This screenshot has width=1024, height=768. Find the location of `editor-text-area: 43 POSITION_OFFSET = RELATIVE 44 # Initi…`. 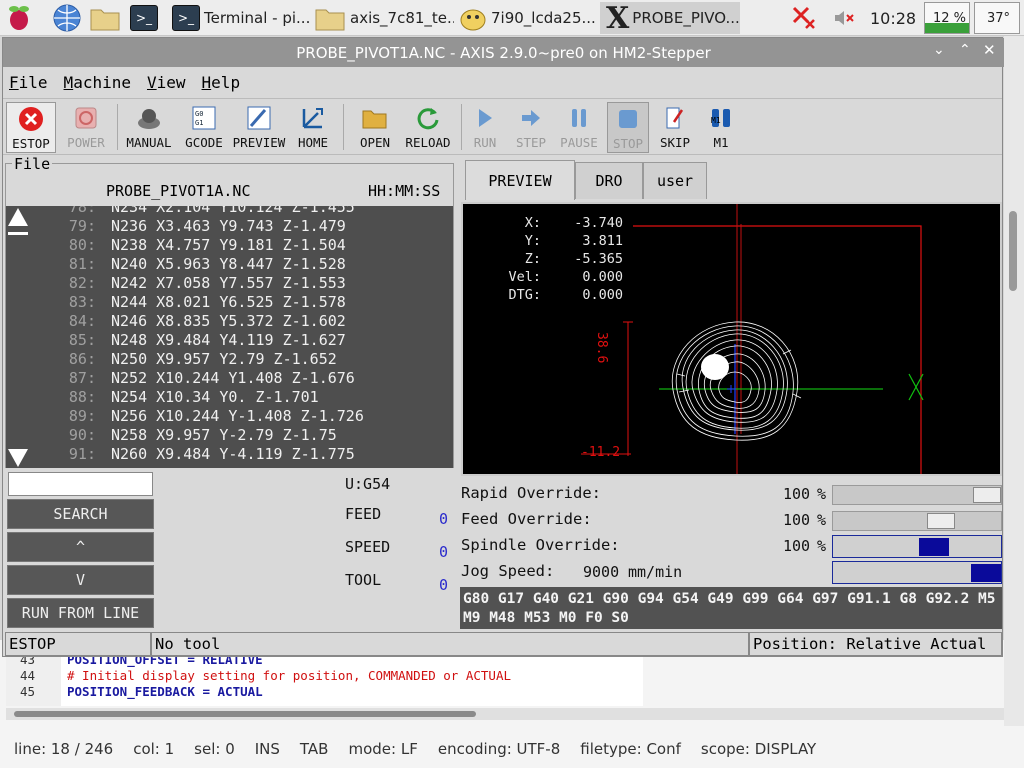

editor-text-area: 43 POSITION_OFFSET = RELATIVE 44 # Initi… is located at coordinates (324, 680).